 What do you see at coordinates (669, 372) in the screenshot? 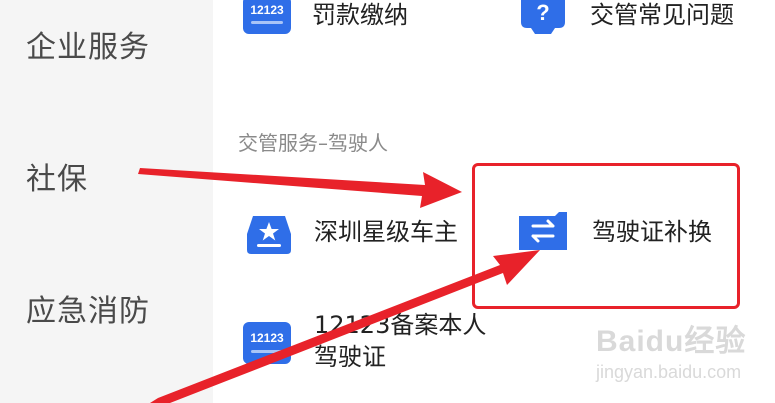
I see `watermark-url: jingyan.baidu.com` at bounding box center [669, 372].